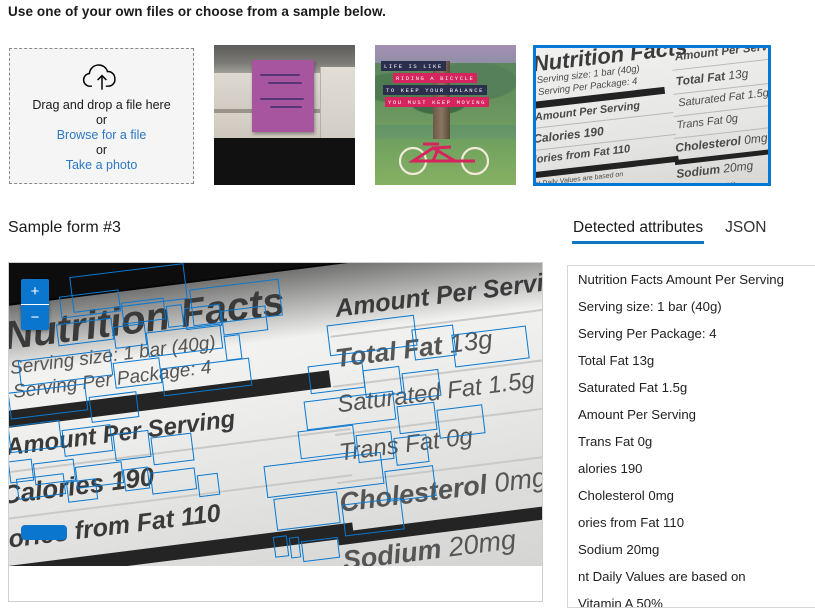 The width and height of the screenshot is (815, 608). Describe the element at coordinates (435, 78) in the screenshot. I see `poster-line-2: RIDING A BICYCLE` at that location.